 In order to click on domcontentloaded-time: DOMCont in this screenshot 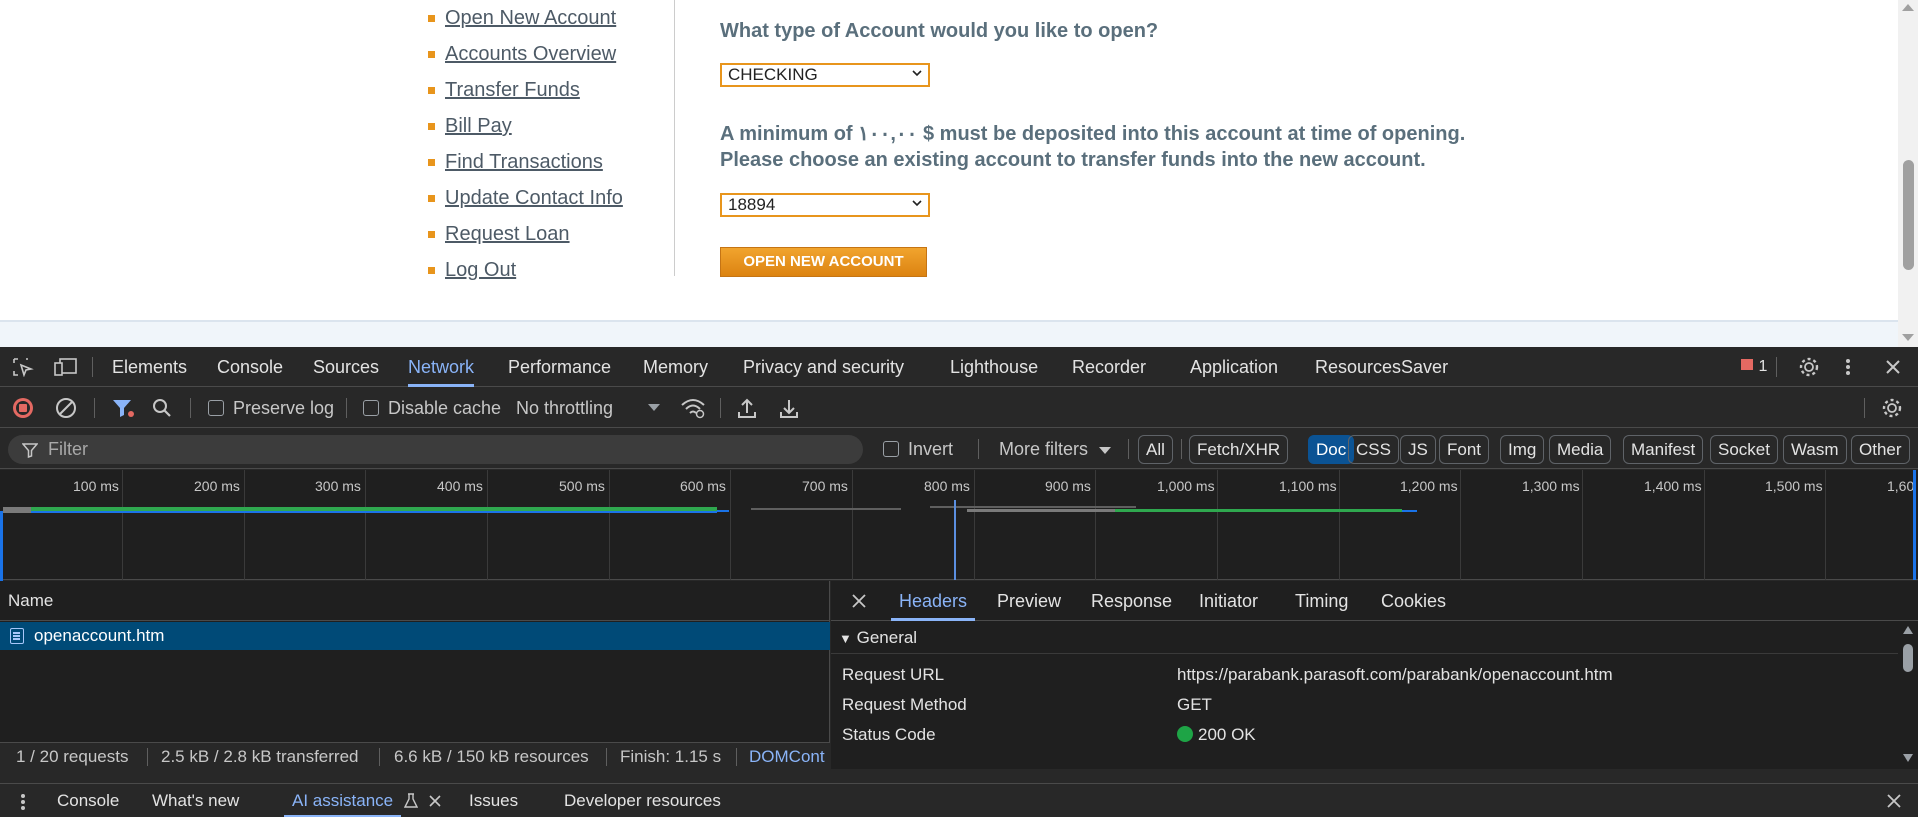, I will do `click(787, 756)`.